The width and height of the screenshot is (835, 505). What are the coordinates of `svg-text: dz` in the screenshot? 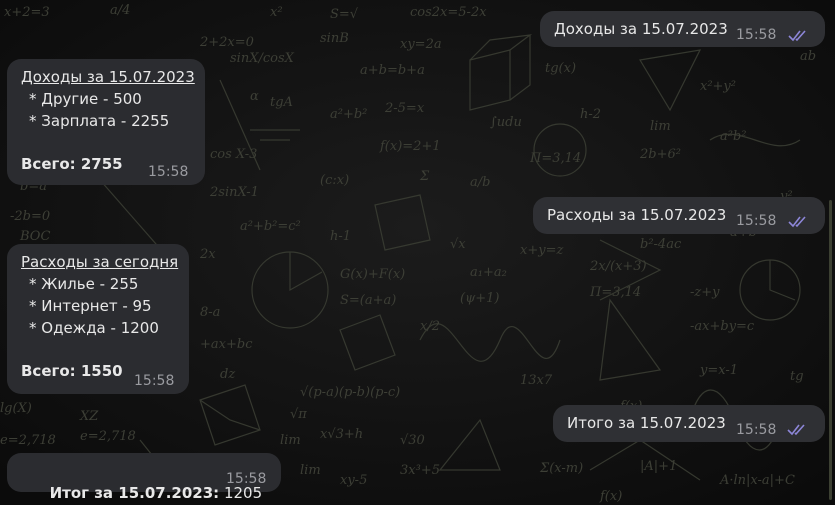 It's located at (227, 374).